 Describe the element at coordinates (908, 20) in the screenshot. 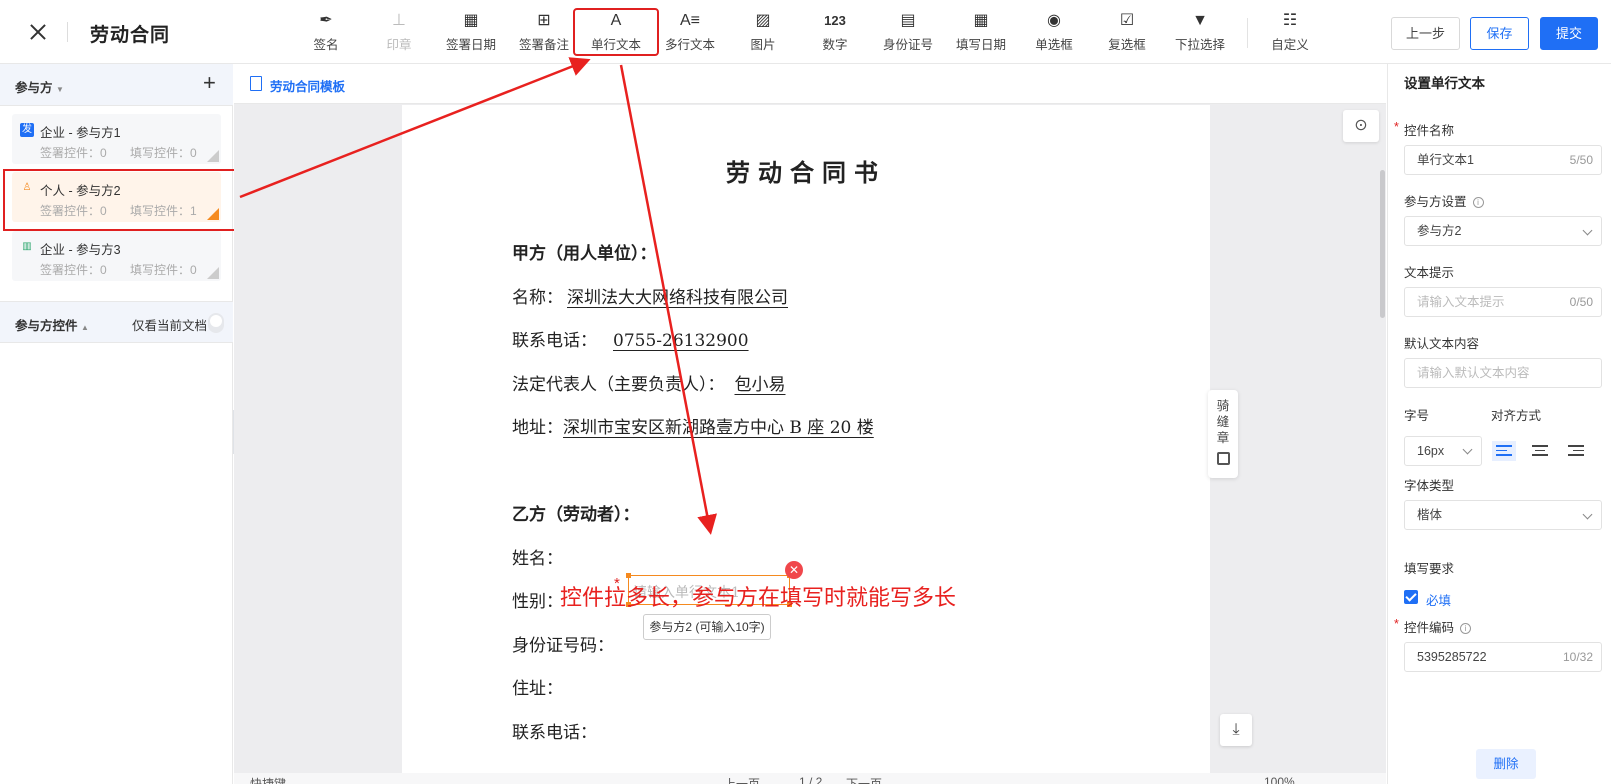

I see `id-card-icon: ▤` at that location.